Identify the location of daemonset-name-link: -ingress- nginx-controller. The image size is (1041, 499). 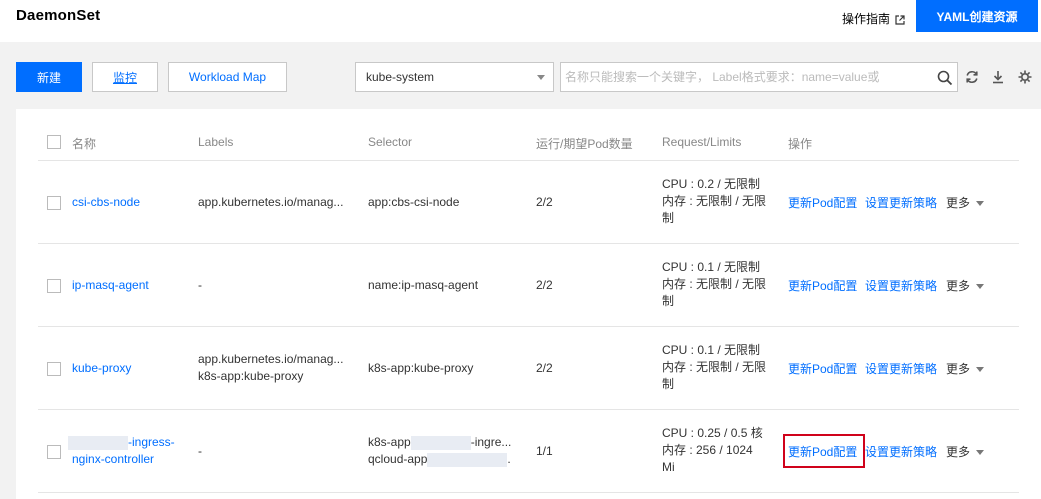
(121, 451).